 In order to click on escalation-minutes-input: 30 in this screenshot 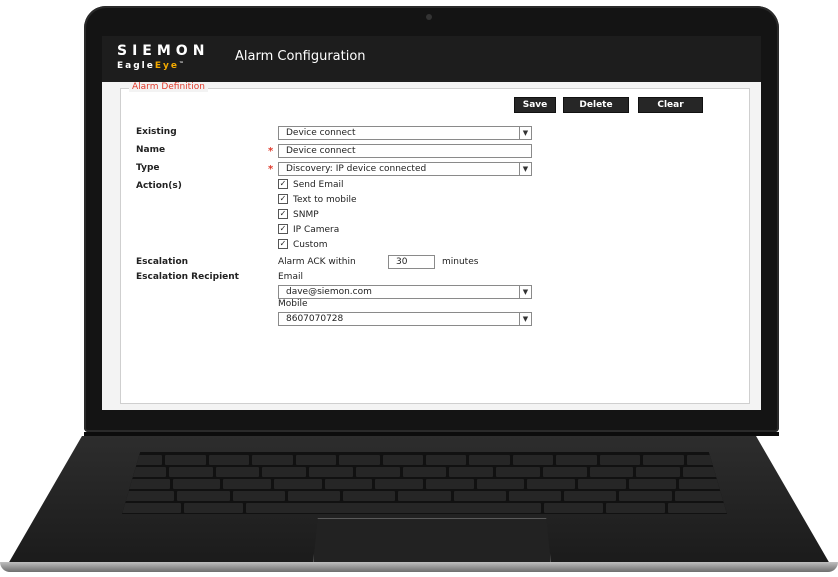, I will do `click(411, 262)`.